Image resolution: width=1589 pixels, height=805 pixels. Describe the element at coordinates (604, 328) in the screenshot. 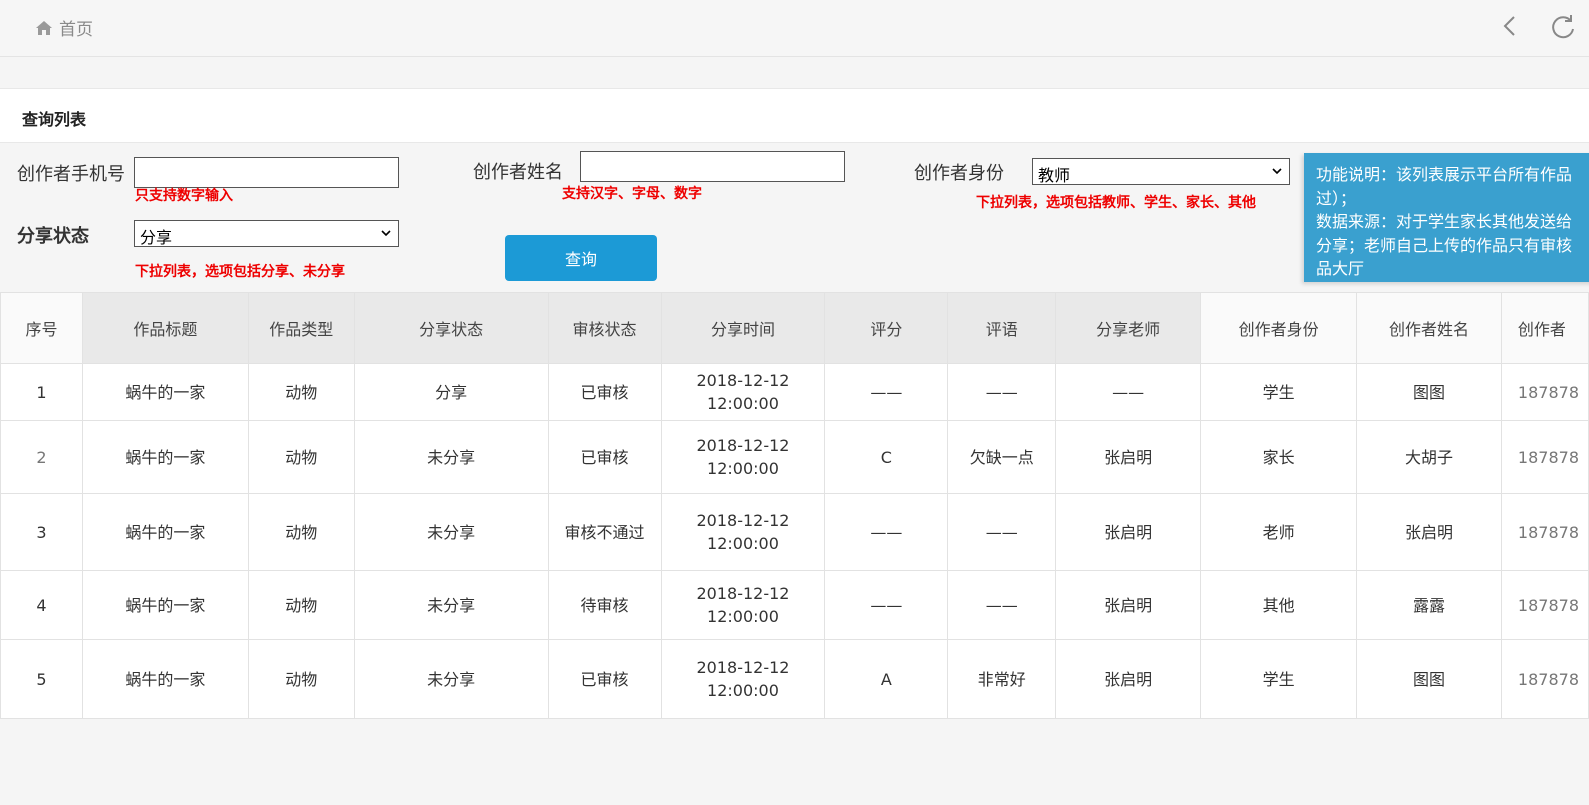

I see `col-header-audit-status: 审核状态` at that location.